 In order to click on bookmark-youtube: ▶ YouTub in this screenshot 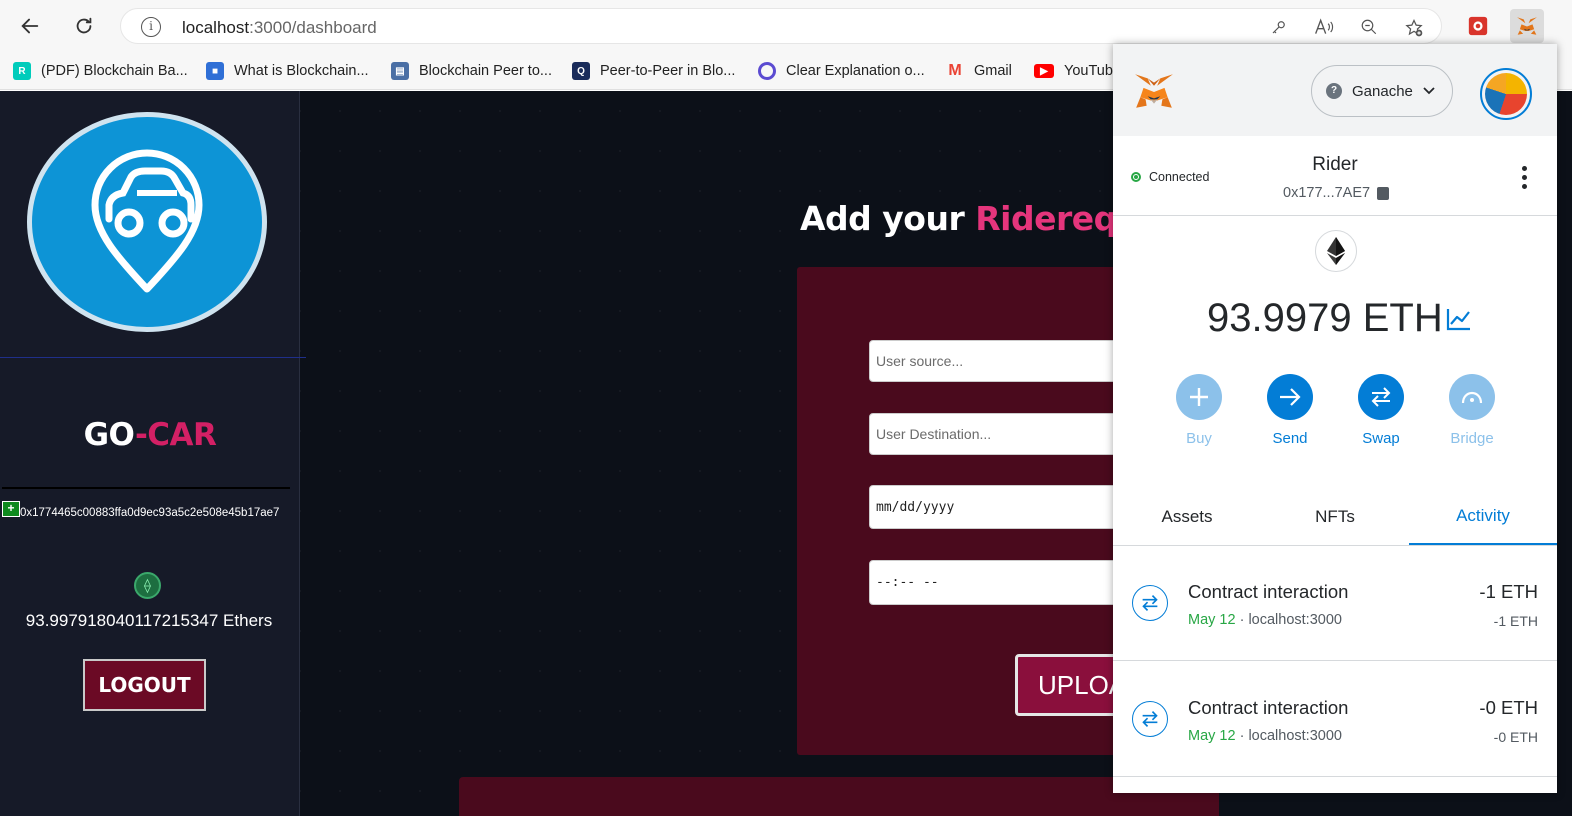, I will do `click(1073, 71)`.